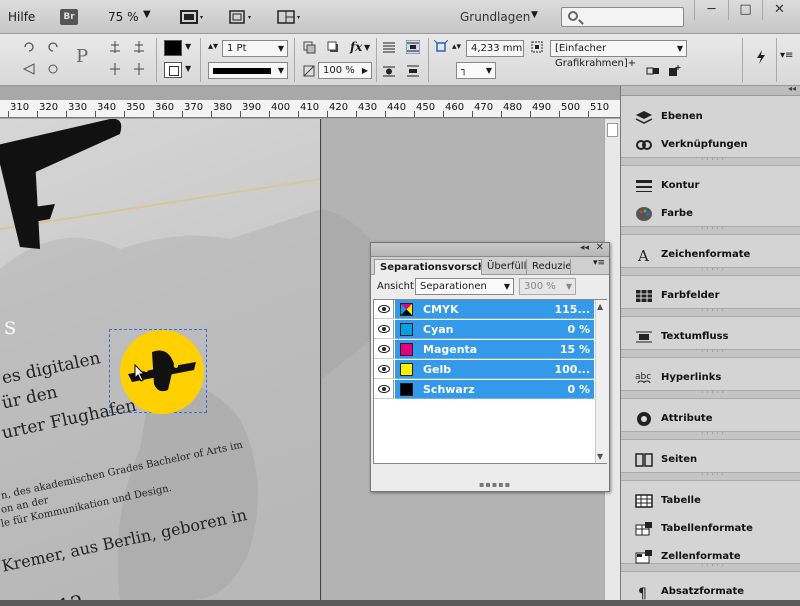 The image size is (800, 606). What do you see at coordinates (213, 46) in the screenshot?
I see `stroke-weight-stepper: ▴▾` at bounding box center [213, 46].